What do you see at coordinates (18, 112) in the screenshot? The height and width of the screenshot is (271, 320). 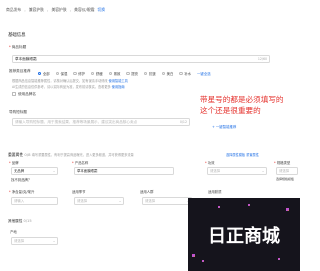 I see `guide-title-label: 导购短标题` at bounding box center [18, 112].